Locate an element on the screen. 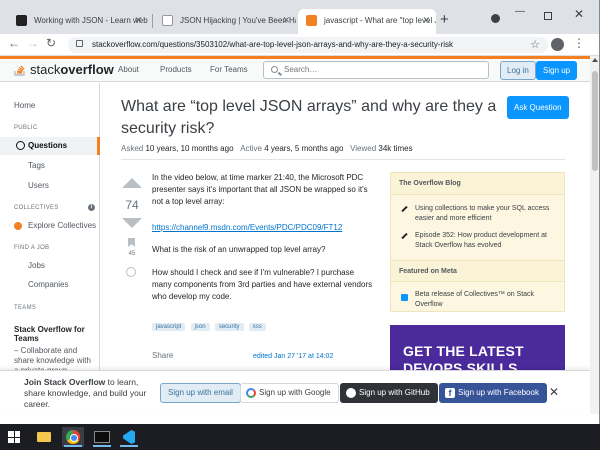 The width and height of the screenshot is (600, 450). ask-question-button: Ask Question is located at coordinates (538, 107).